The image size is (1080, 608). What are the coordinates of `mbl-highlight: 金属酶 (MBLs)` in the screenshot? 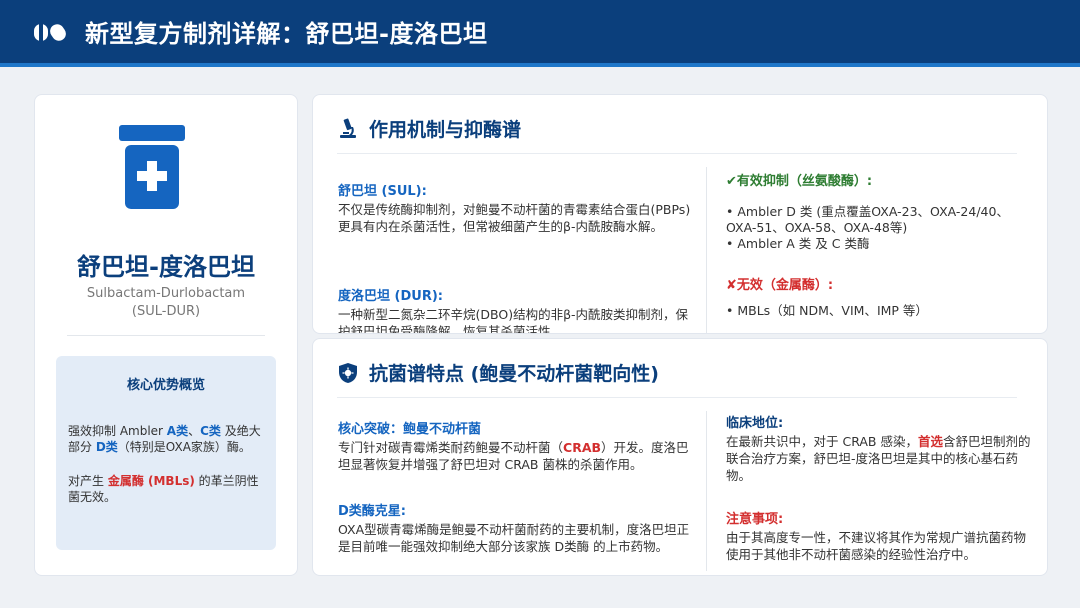 It's located at (151, 481).